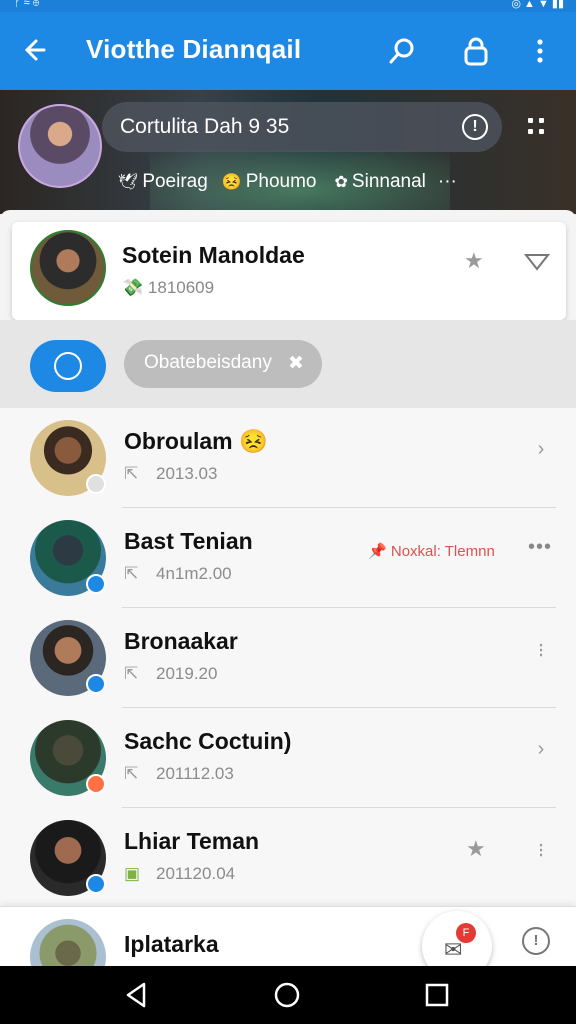 The width and height of the screenshot is (576, 1024). What do you see at coordinates (437, 995) in the screenshot?
I see `nav-recents-icon` at bounding box center [437, 995].